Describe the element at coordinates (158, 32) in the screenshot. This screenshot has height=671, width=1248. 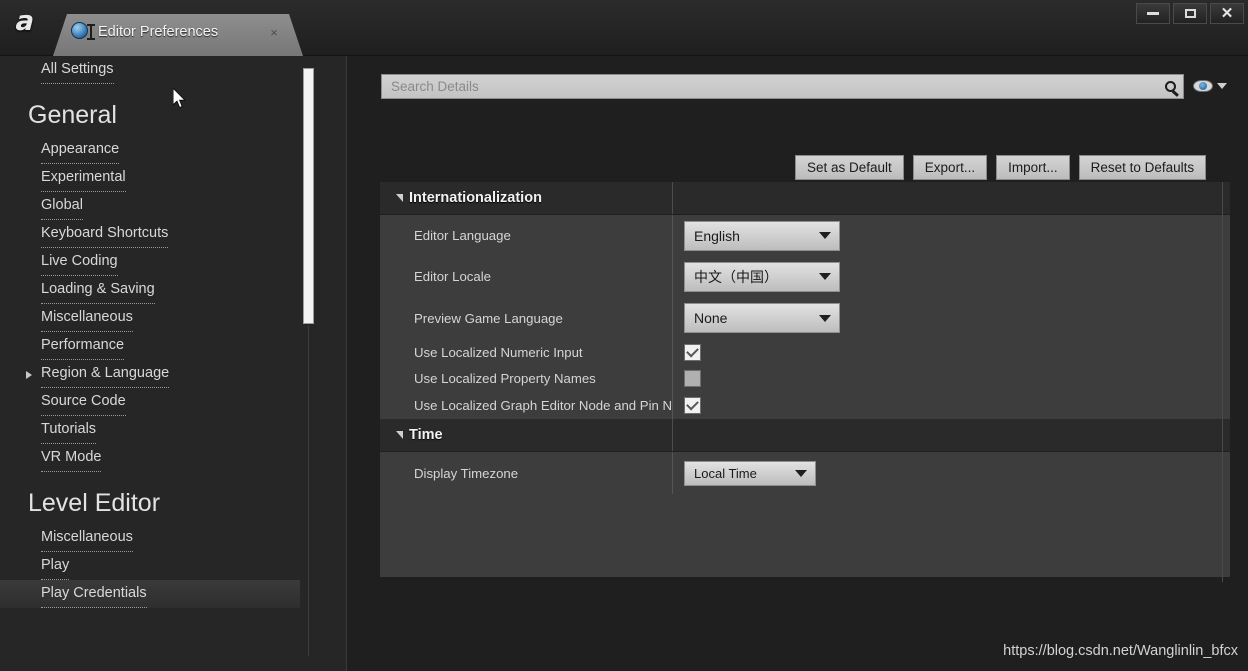
I see `tab-title: Editor Preferences` at that location.